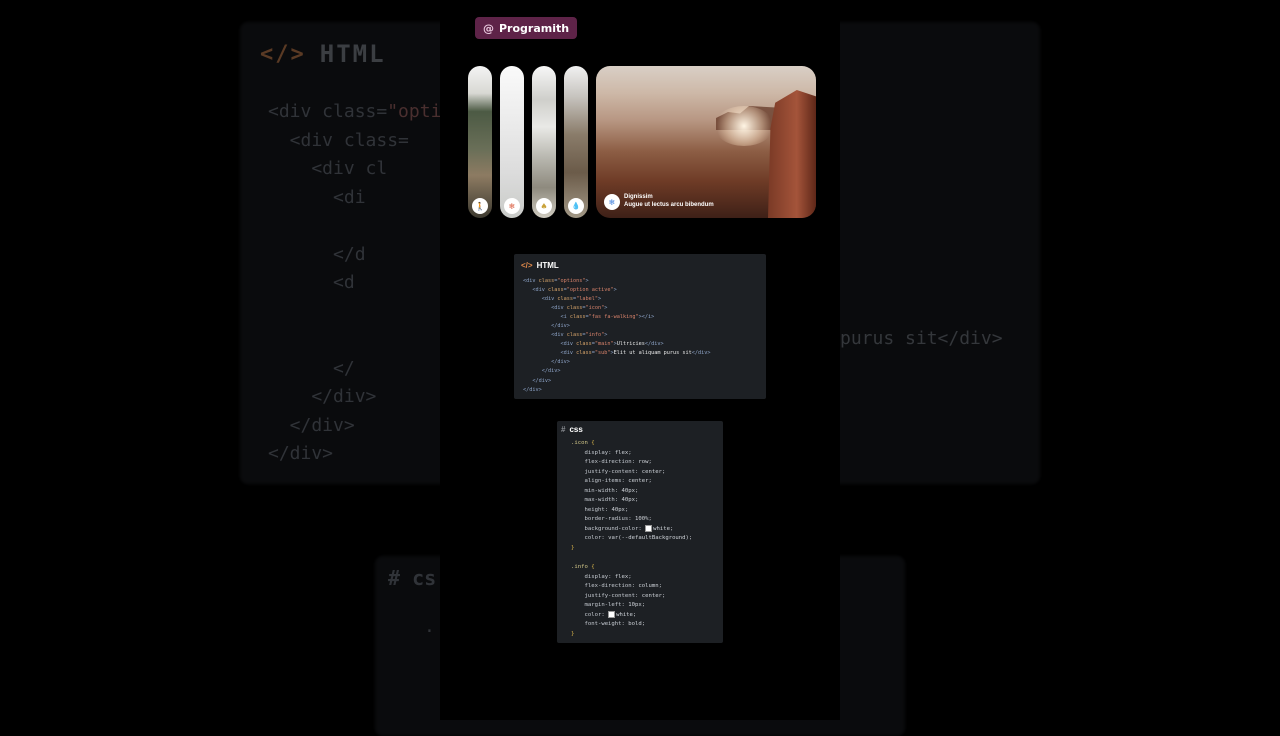 The image size is (1280, 736). What do you see at coordinates (572, 429) in the screenshot?
I see `css-panel-title: # css` at bounding box center [572, 429].